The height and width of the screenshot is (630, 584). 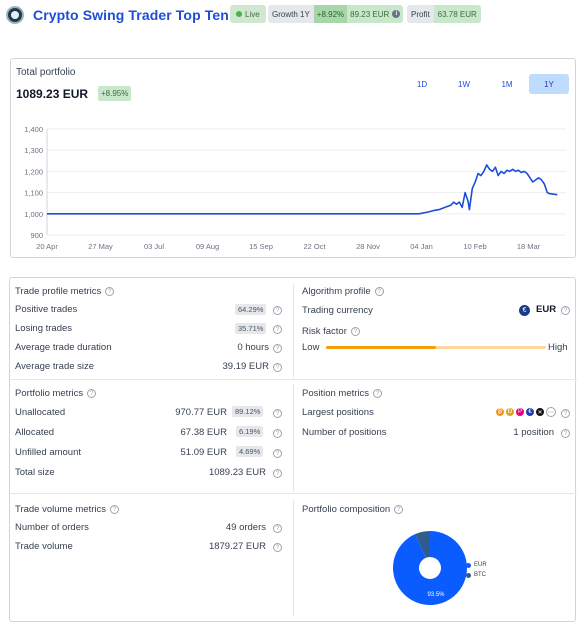 I want to click on unallocated-value: 970.77 EUR, so click(x=201, y=412).